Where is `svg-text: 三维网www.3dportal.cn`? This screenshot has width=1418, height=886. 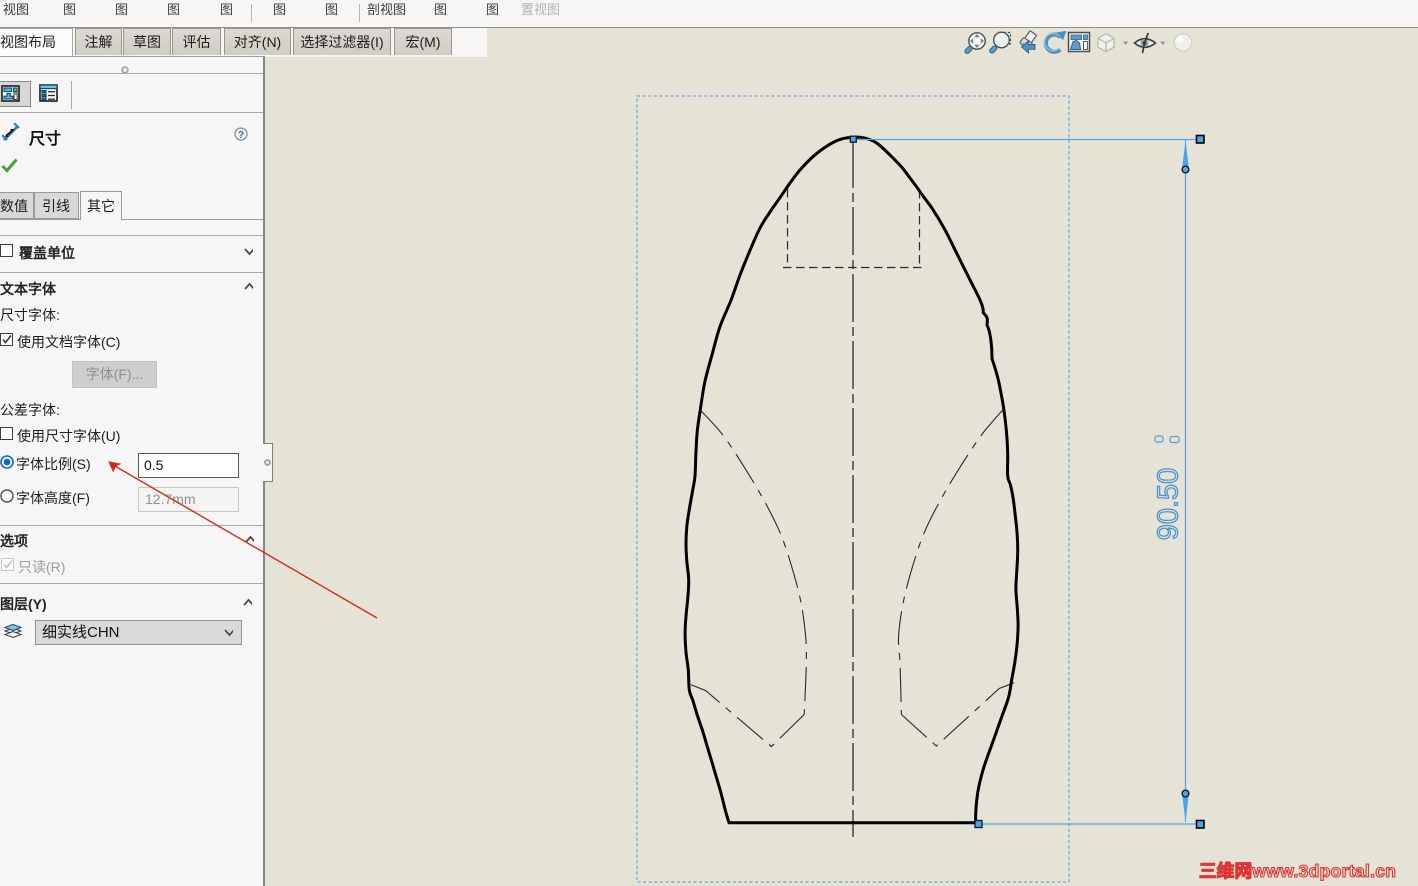
svg-text: 三维网www.3dportal.cn is located at coordinates (1297, 871).